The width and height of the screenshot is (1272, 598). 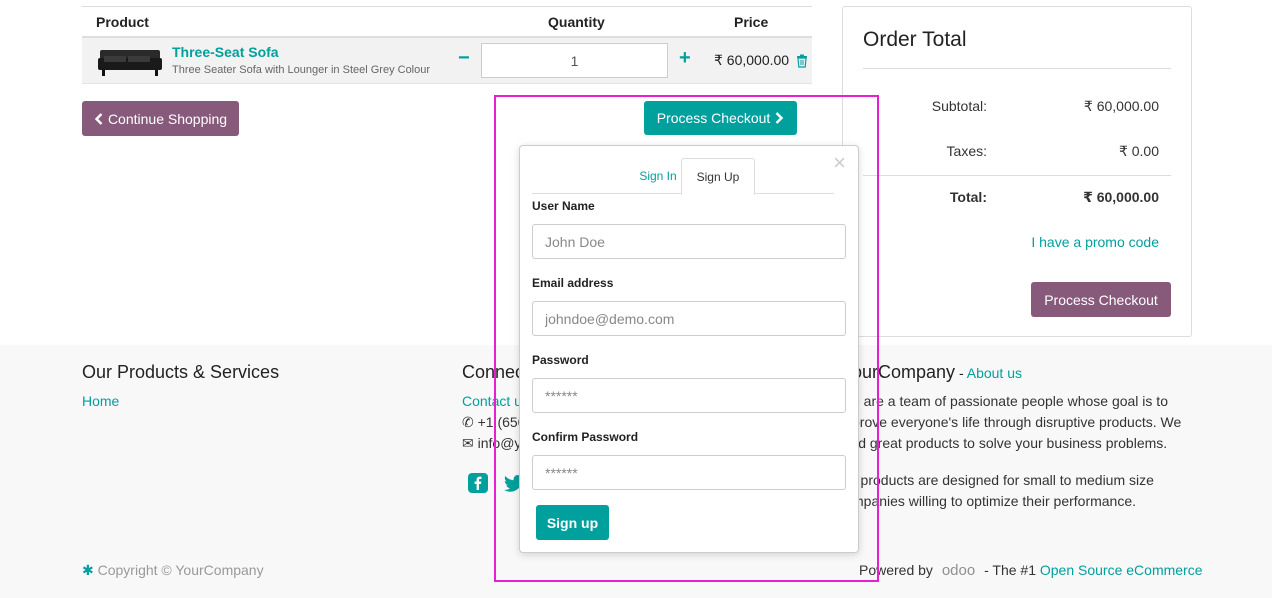 I want to click on password-input, so click(x=689, y=395).